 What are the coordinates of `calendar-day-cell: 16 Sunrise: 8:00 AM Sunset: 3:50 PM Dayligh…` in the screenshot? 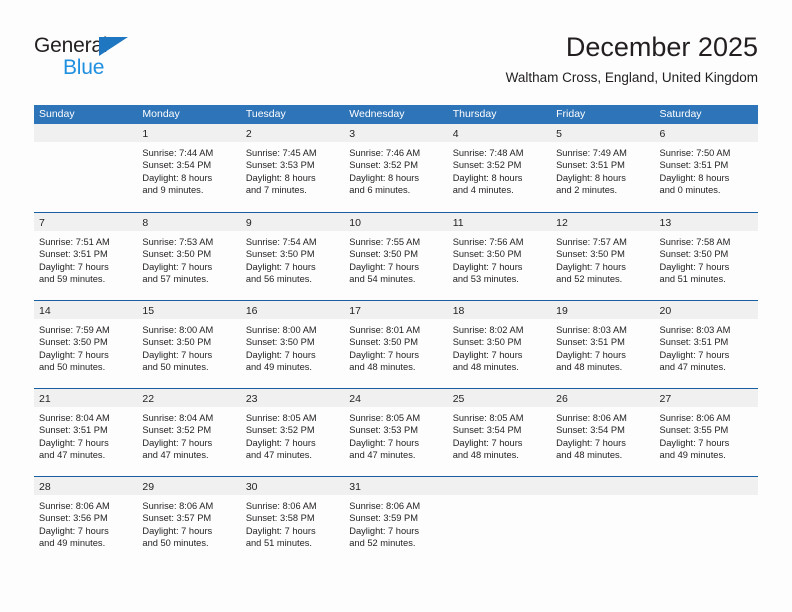 It's located at (292, 344).